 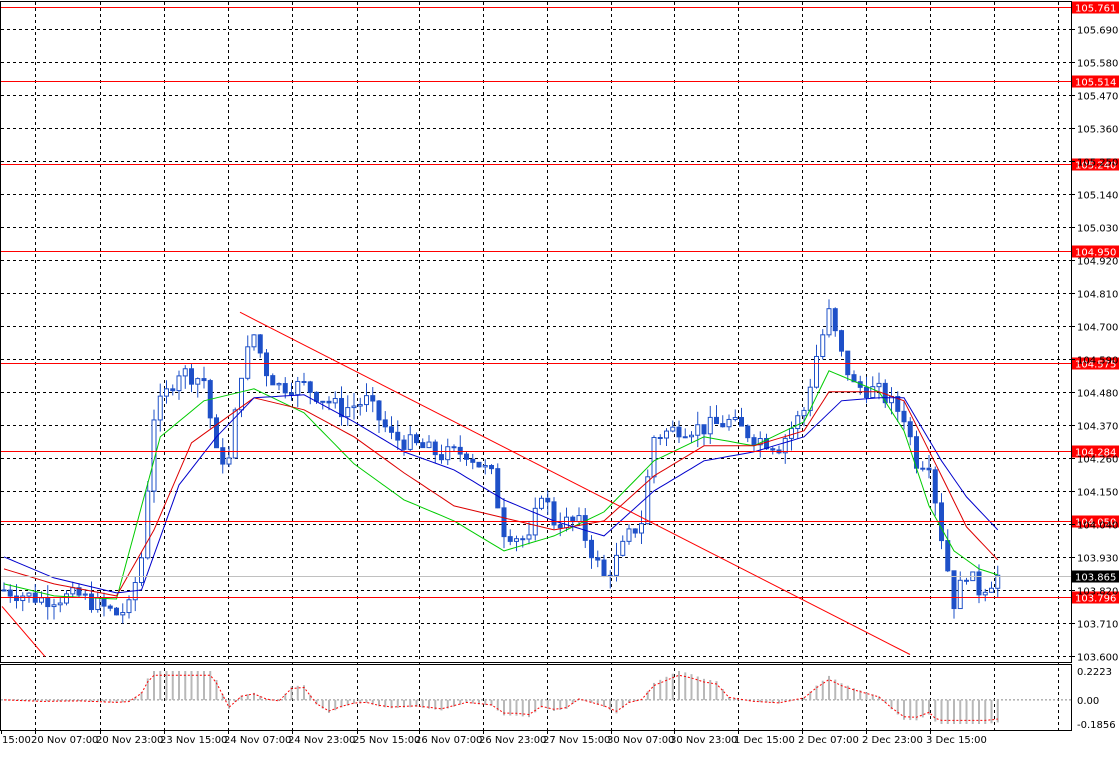 What do you see at coordinates (129, 740) in the screenshot?
I see `time-tick-label: 20 Nov 23:00` at bounding box center [129, 740].